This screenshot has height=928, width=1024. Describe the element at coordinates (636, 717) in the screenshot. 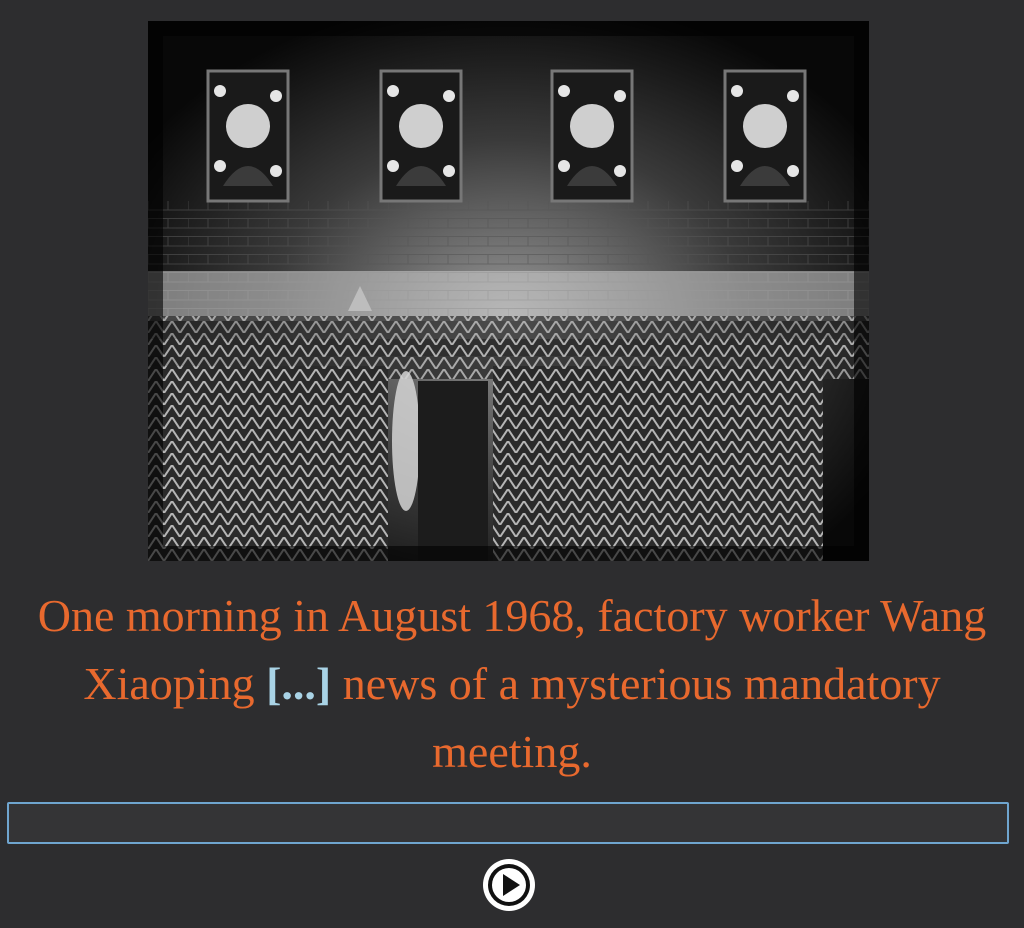

I see `sentence-text-after: news of a mysterious mandatory meeting.` at that location.